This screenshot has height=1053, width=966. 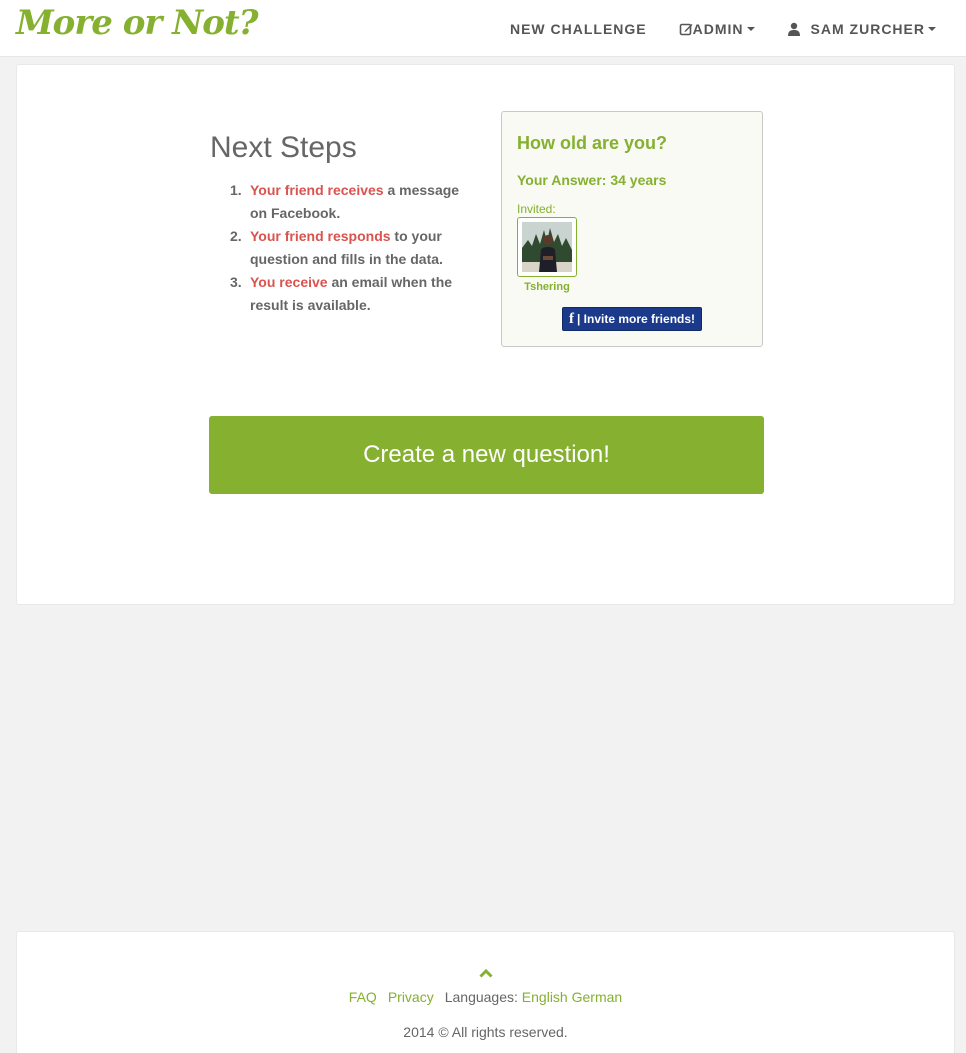 What do you see at coordinates (636, 319) in the screenshot?
I see `invite-friends-label: | Invite more friends!` at bounding box center [636, 319].